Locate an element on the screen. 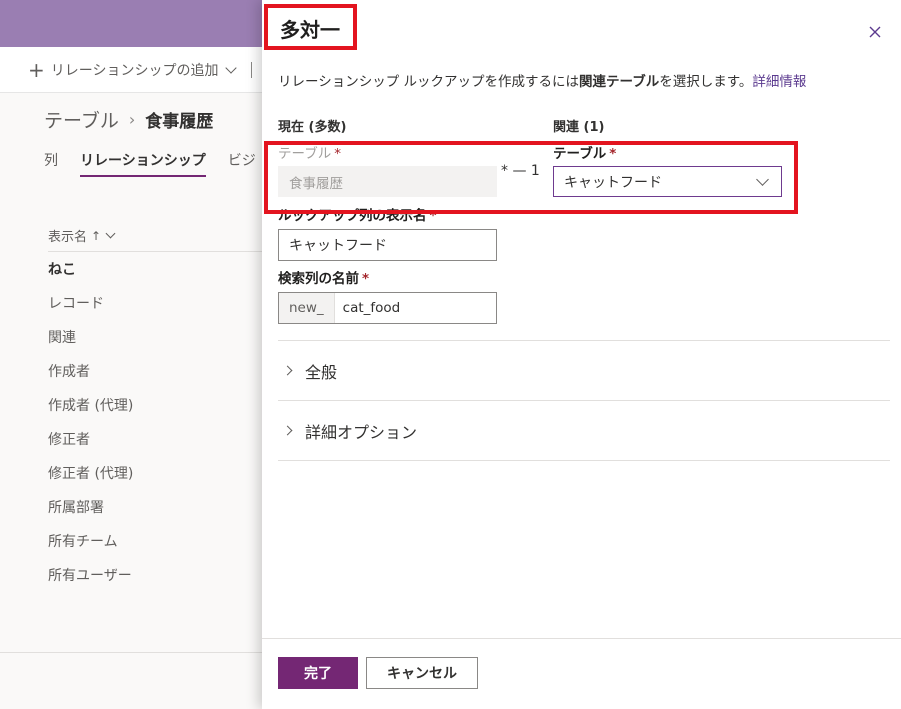  close-icon is located at coordinates (875, 32).